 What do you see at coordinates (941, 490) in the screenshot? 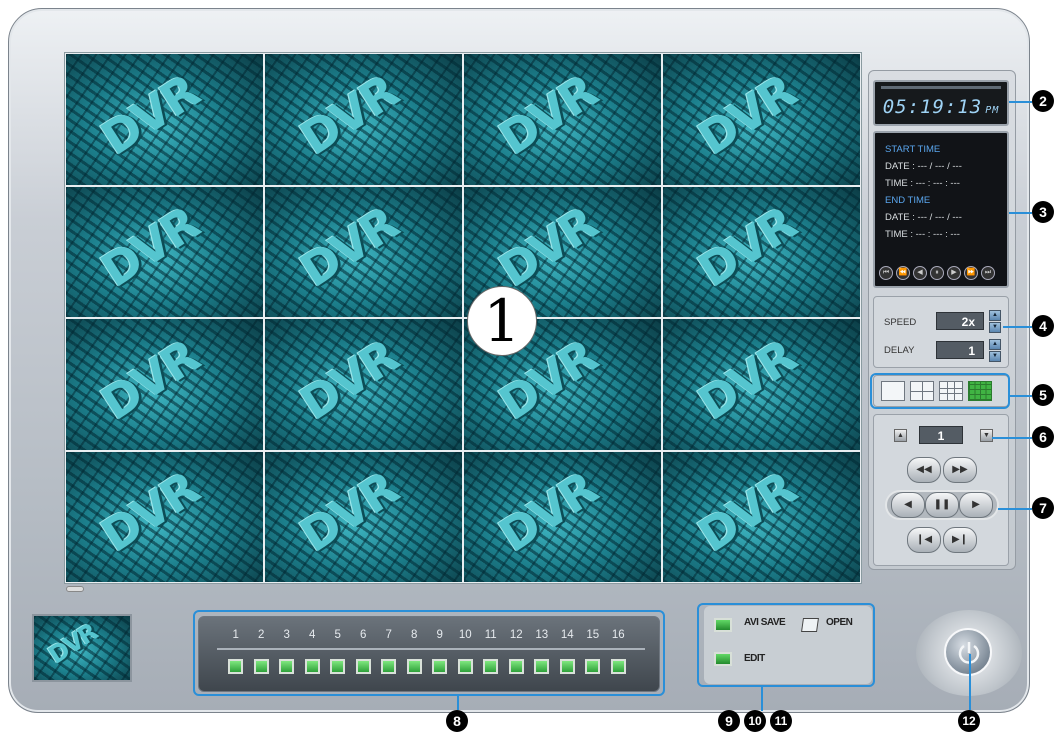
I see `playback-navigation-panel: ▲ 1 ▼ ◀◀ ▶▶ ◀ ❚❚ ▶ ❙◀ ▶❙` at bounding box center [941, 490].